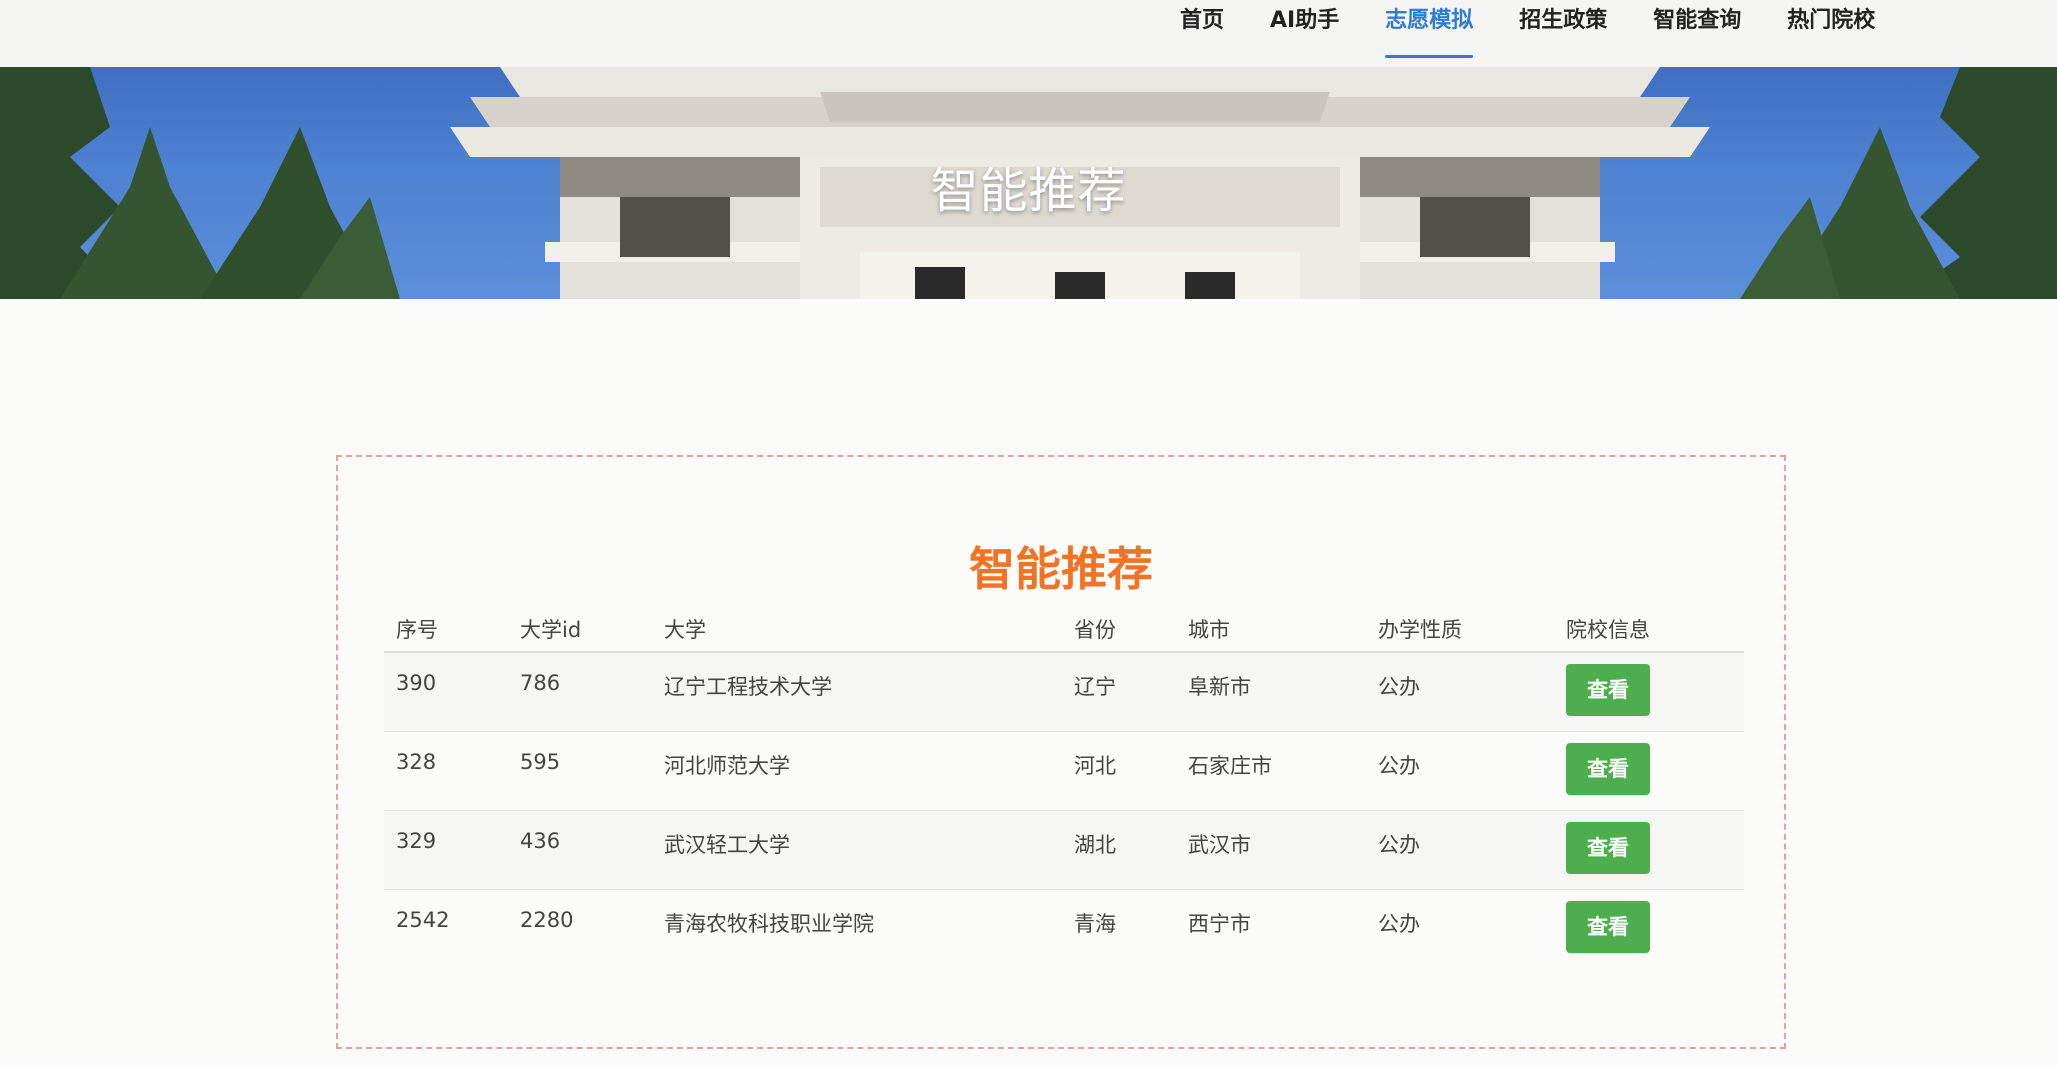  What do you see at coordinates (1064, 929) in the screenshot?
I see `table-row: 2542 2280 青海农牧科技职业学院 青海 西宁市 公办 查看` at bounding box center [1064, 929].